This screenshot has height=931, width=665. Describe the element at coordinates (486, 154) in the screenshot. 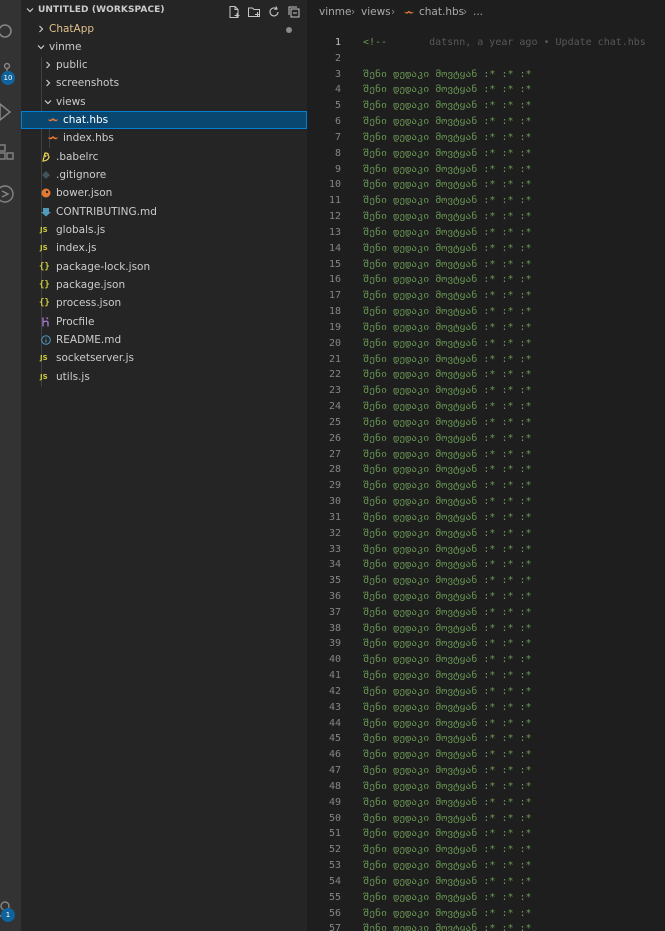

I see `code-line: 8 შენი დედაკი მოვტყან :* :* :*` at that location.